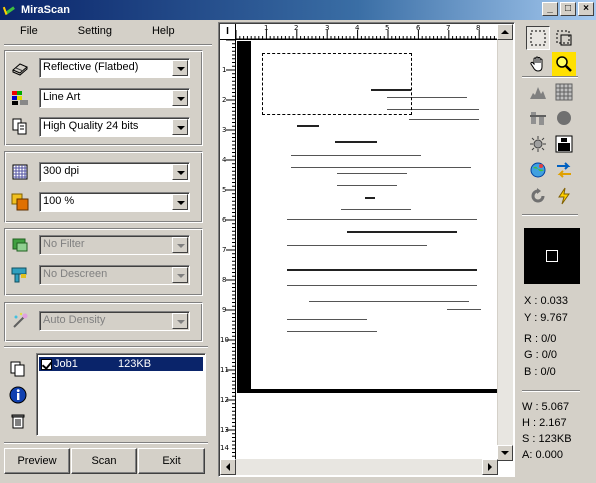 The image size is (596, 483). What do you see at coordinates (337, 84) in the screenshot?
I see `selection-marquee` at bounding box center [337, 84].